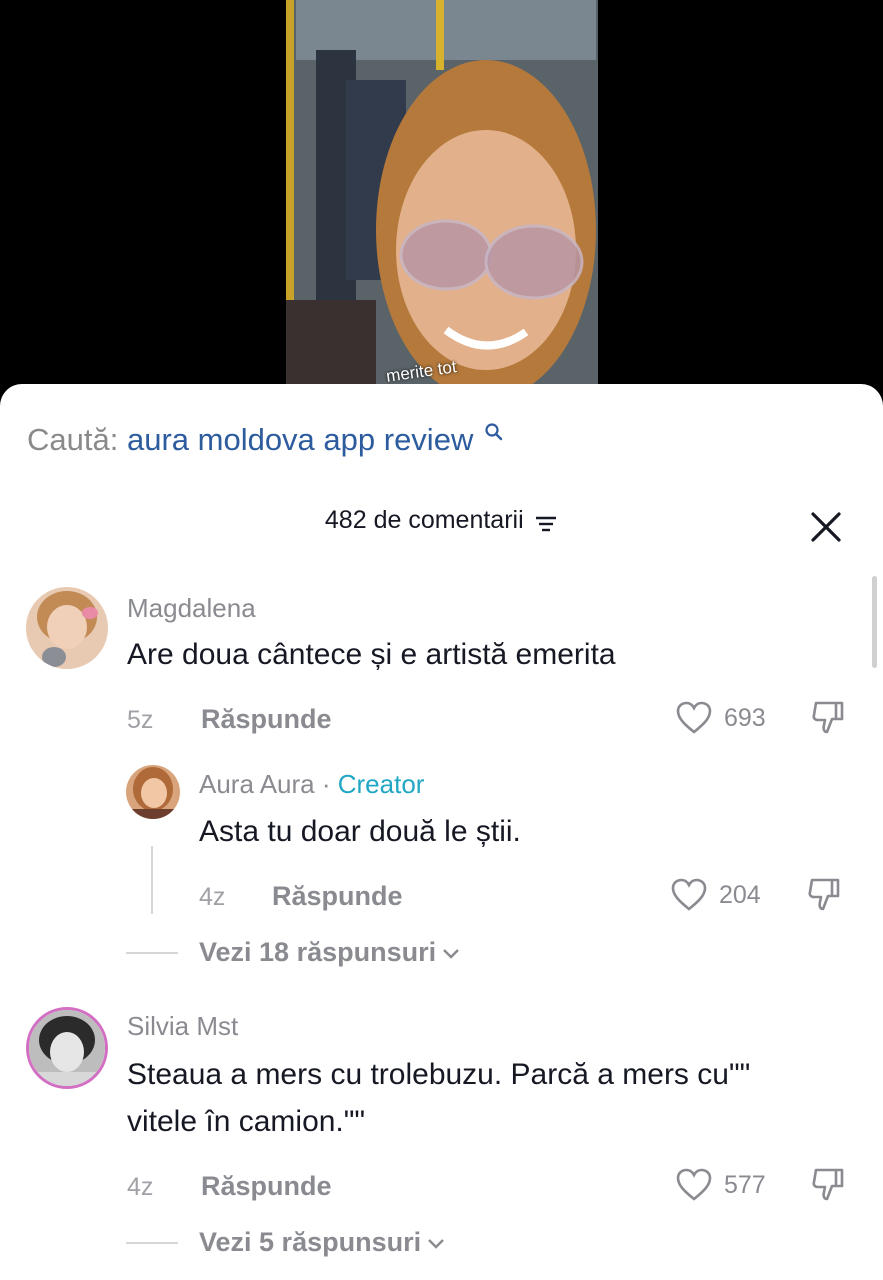  What do you see at coordinates (300, 439) in the screenshot?
I see `search-query: aura moldova app review` at bounding box center [300, 439].